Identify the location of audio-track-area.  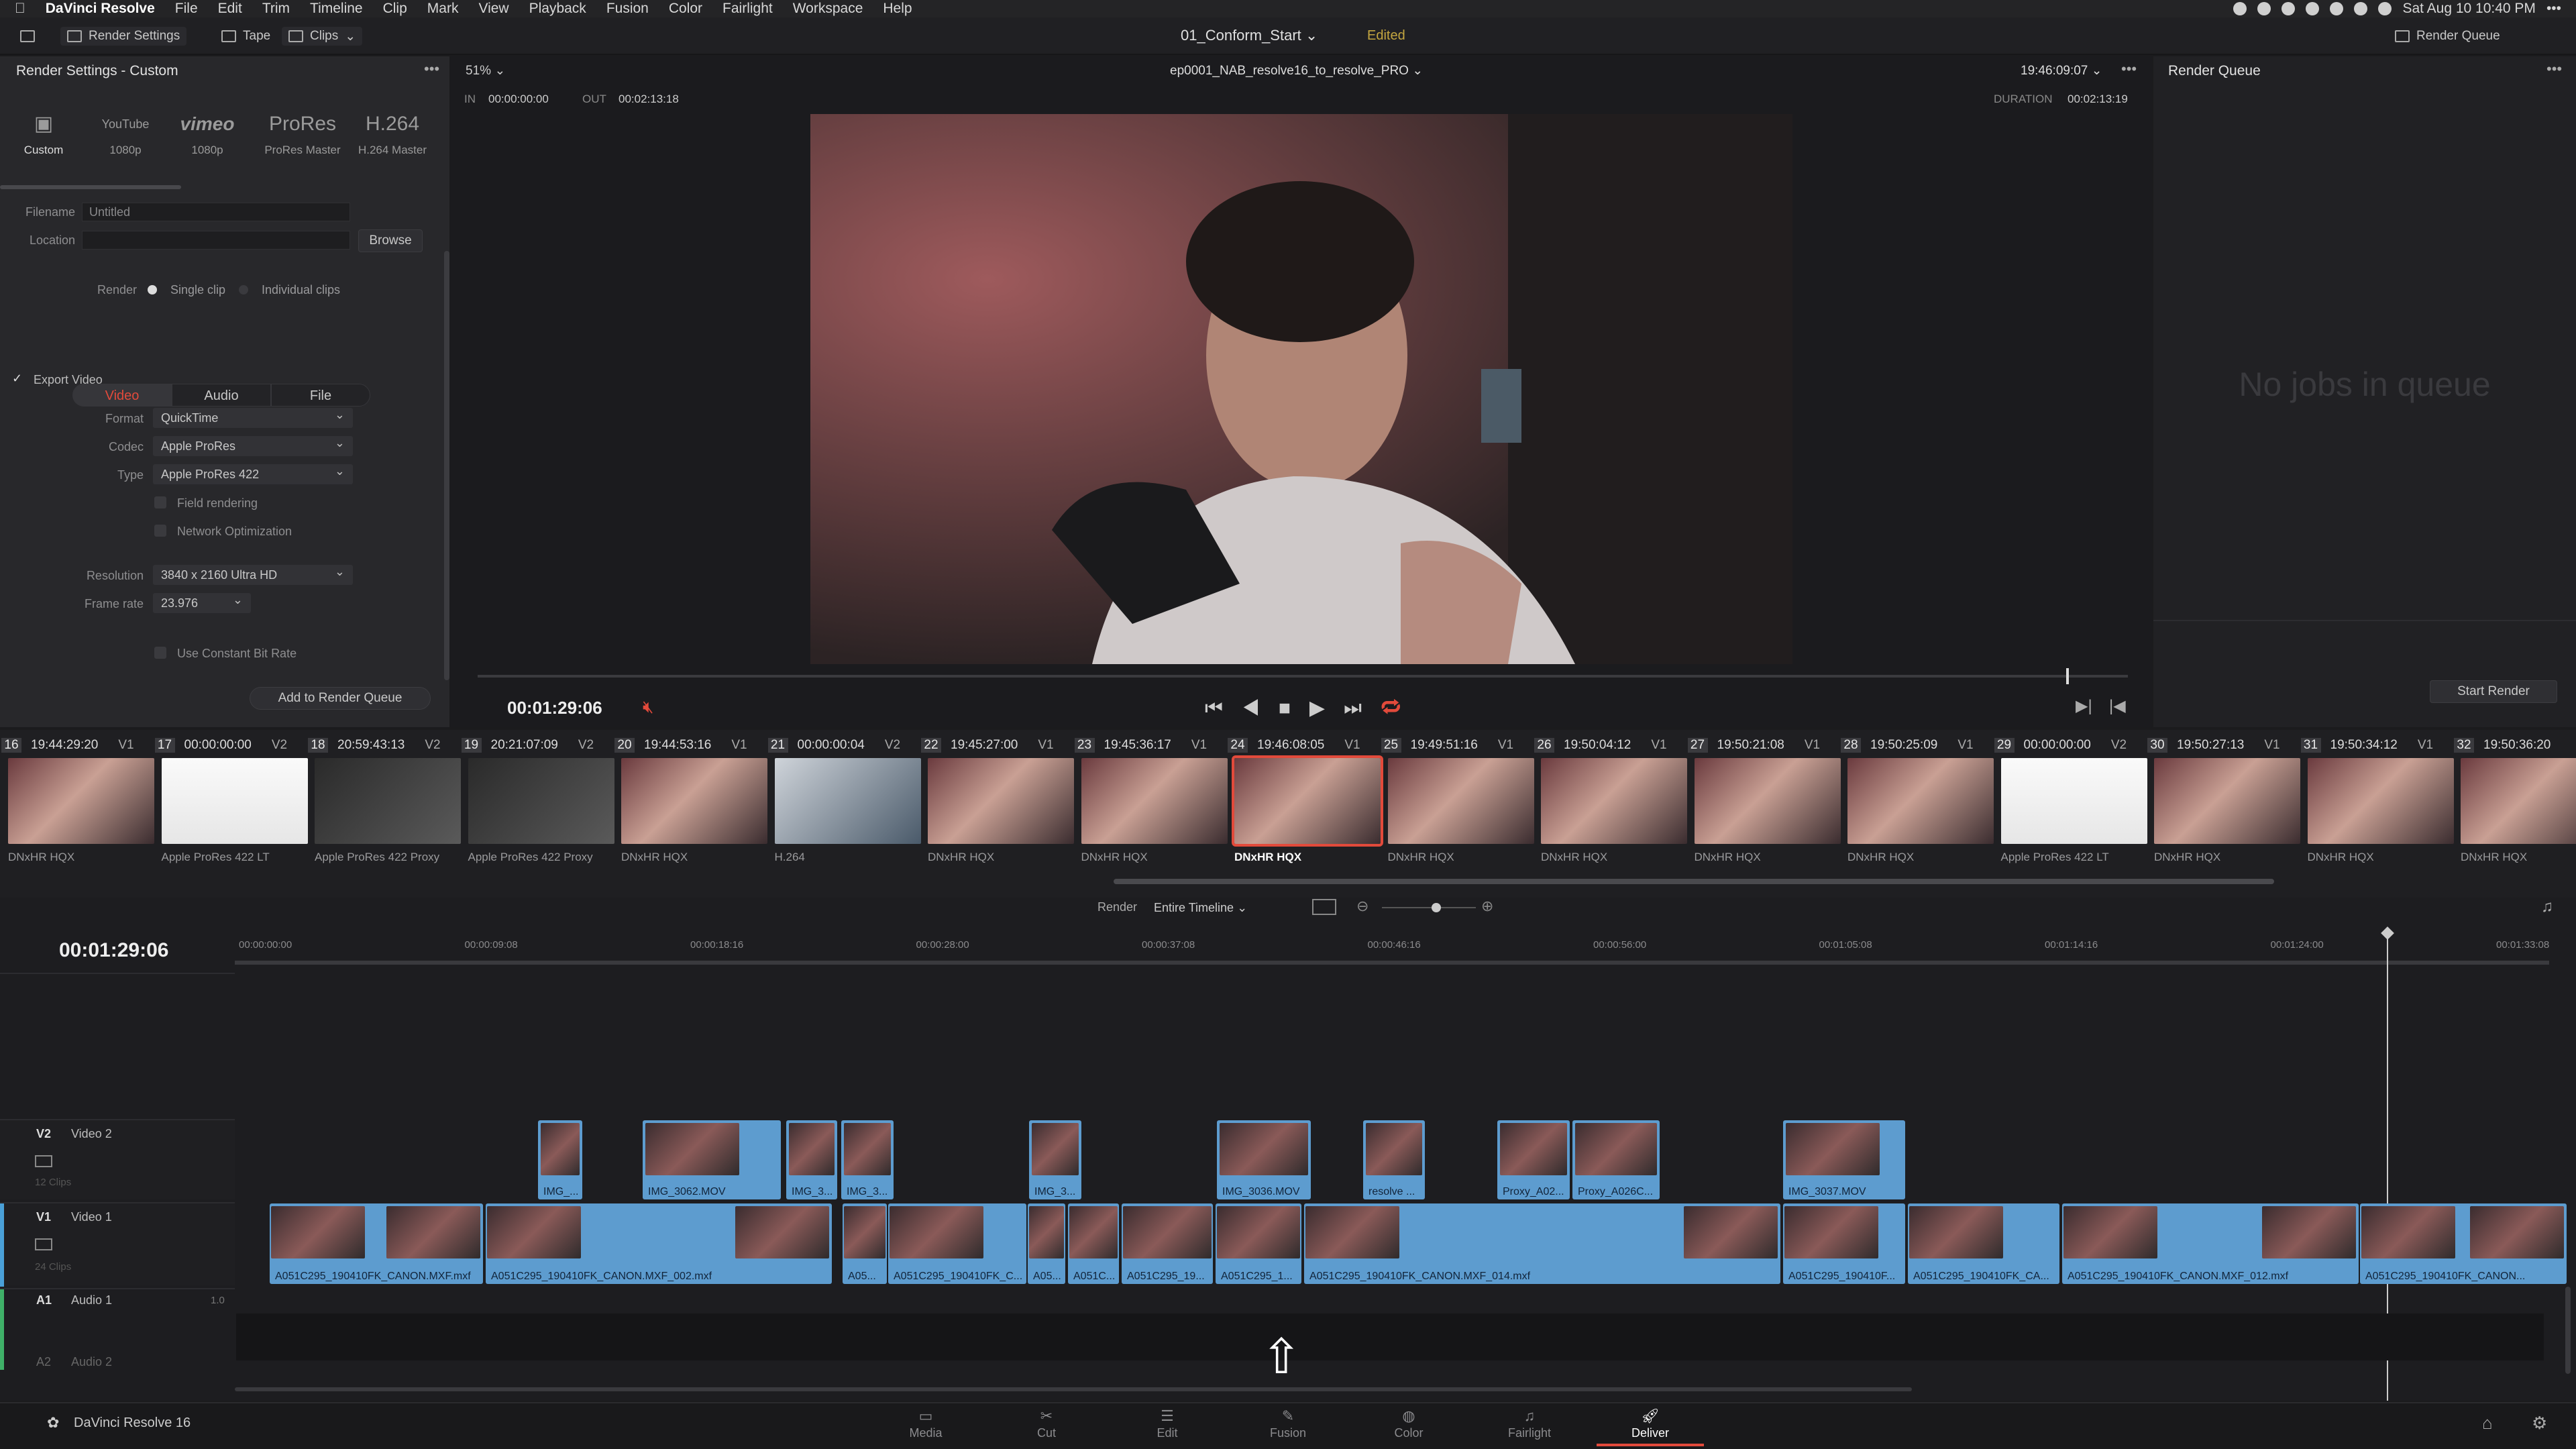
(1390, 1336).